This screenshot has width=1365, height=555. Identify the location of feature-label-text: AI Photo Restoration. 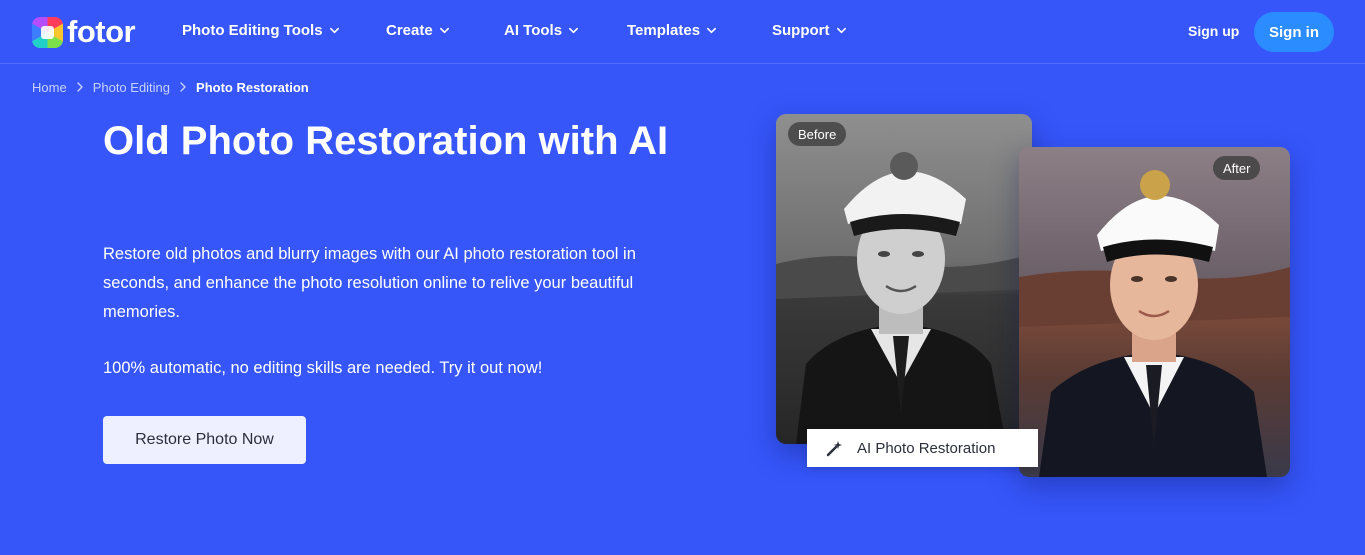
(926, 448).